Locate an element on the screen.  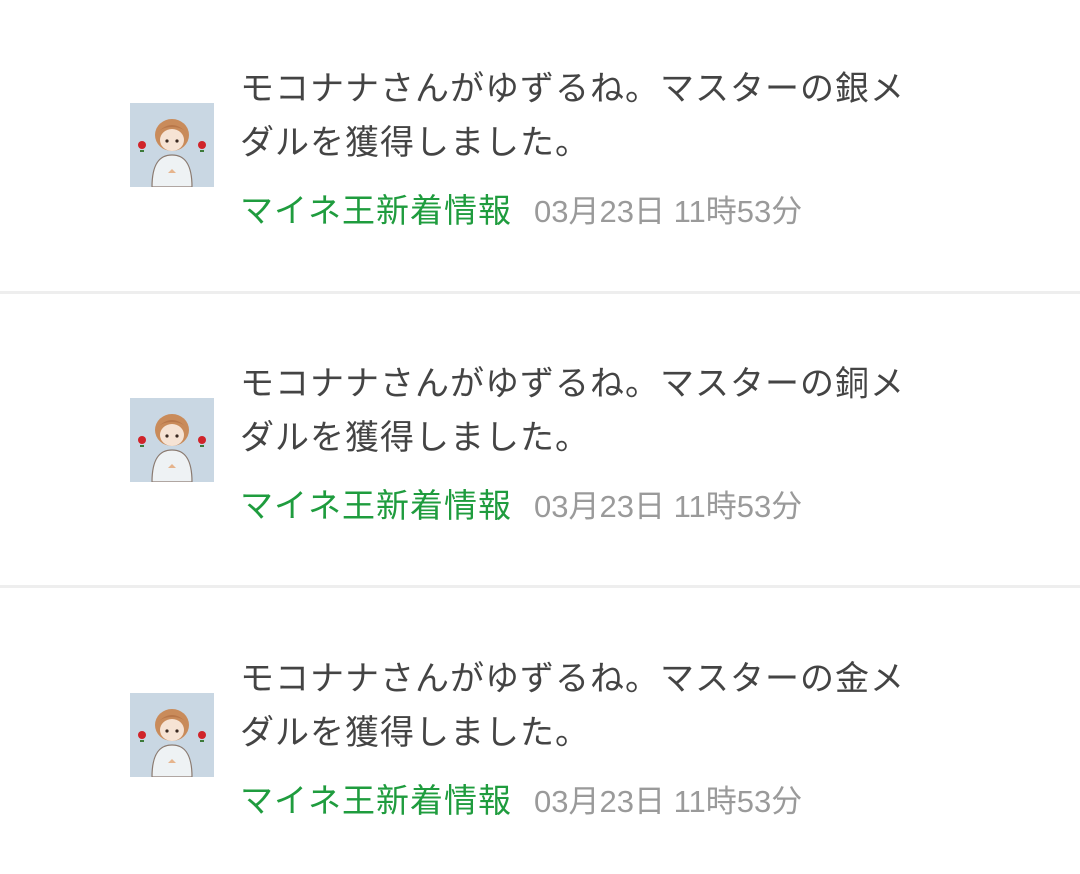
notification-message: モコナナさんがゆずるね。マスターの金メ ダルを獲得しました。 is located at coordinates (572, 706).